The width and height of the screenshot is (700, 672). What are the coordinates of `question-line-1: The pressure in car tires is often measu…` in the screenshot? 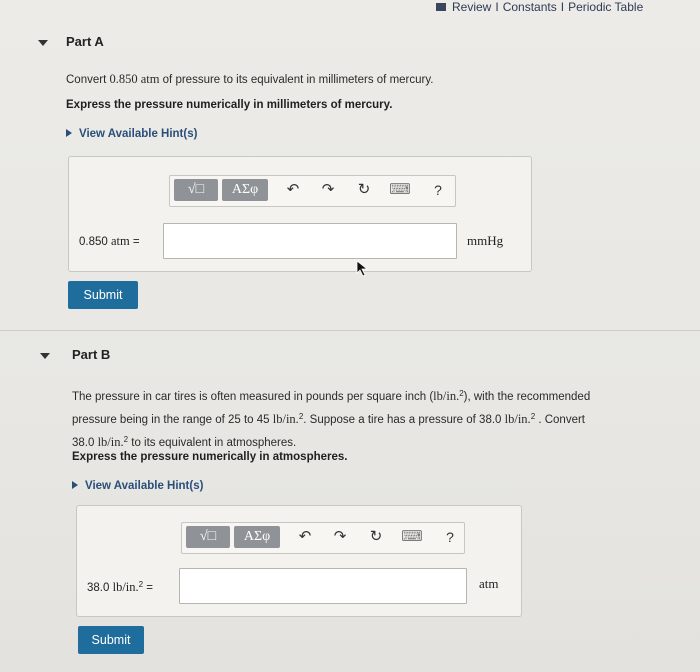 It's located at (382, 395).